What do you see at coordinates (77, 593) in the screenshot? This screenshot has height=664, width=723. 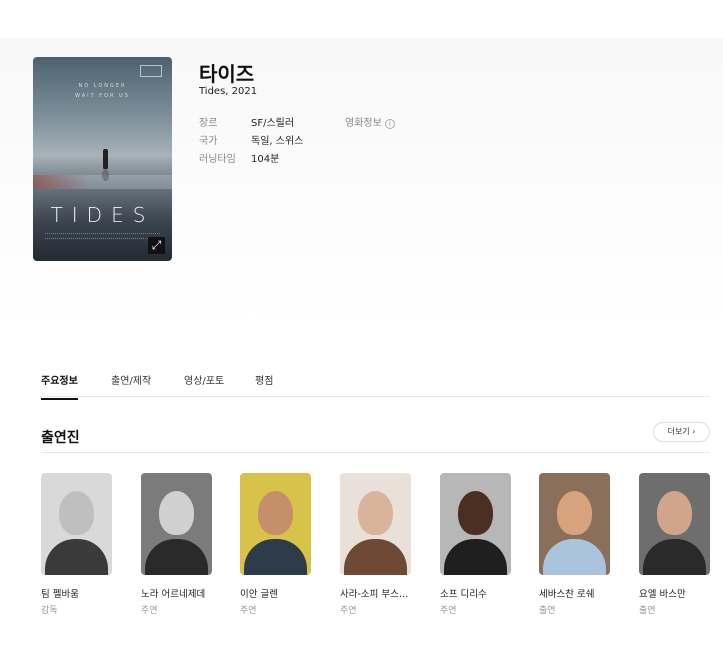 I see `cast-name: 팀 펠바움` at bounding box center [77, 593].